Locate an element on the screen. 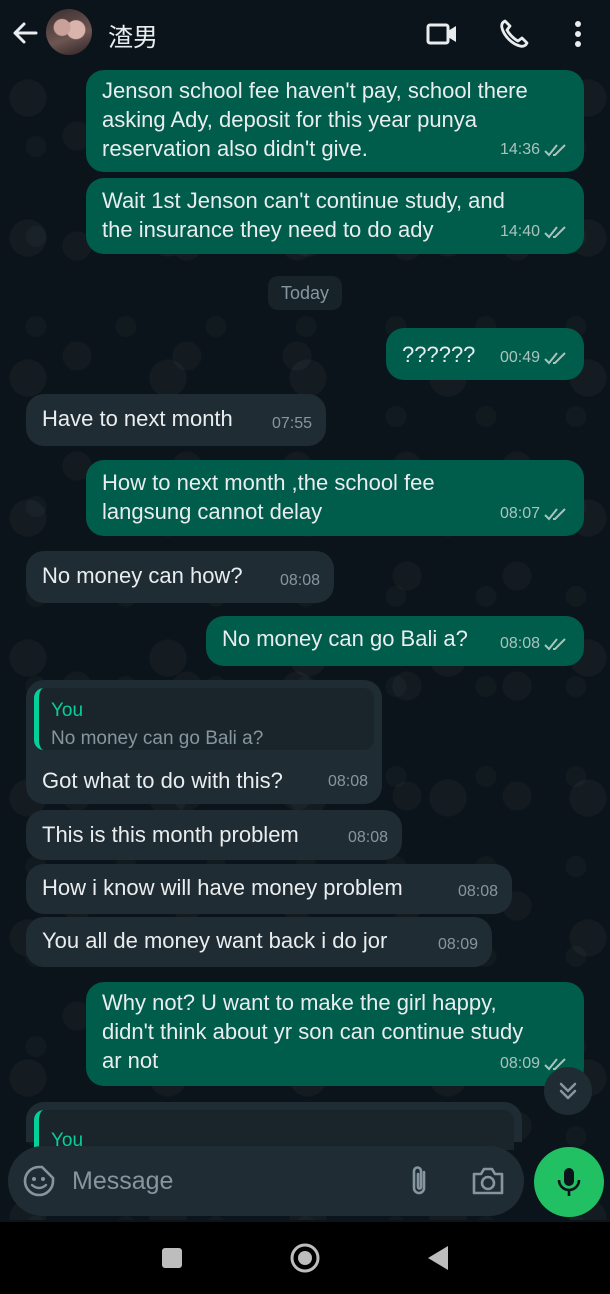 The width and height of the screenshot is (610, 1294). message-meta: 08:07 is located at coordinates (535, 513).